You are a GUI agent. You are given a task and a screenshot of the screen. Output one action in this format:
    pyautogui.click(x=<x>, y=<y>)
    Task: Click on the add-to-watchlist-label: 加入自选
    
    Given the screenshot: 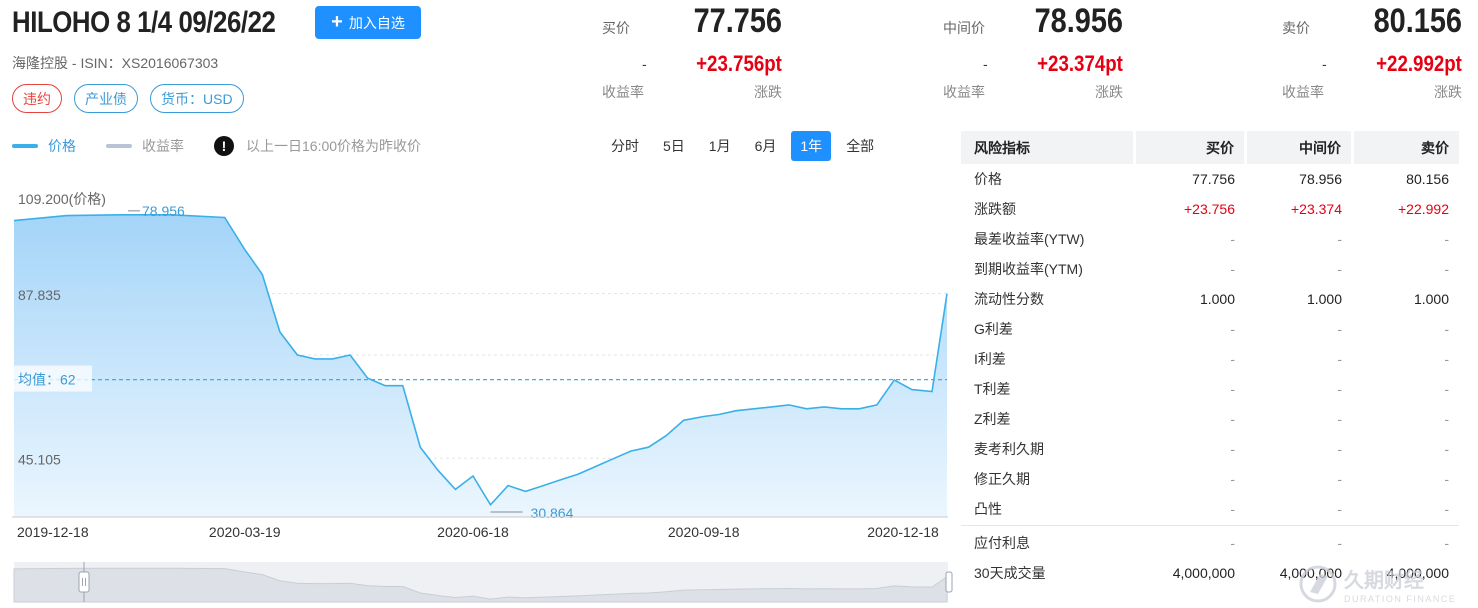 What is the action you would take?
    pyautogui.click(x=376, y=22)
    